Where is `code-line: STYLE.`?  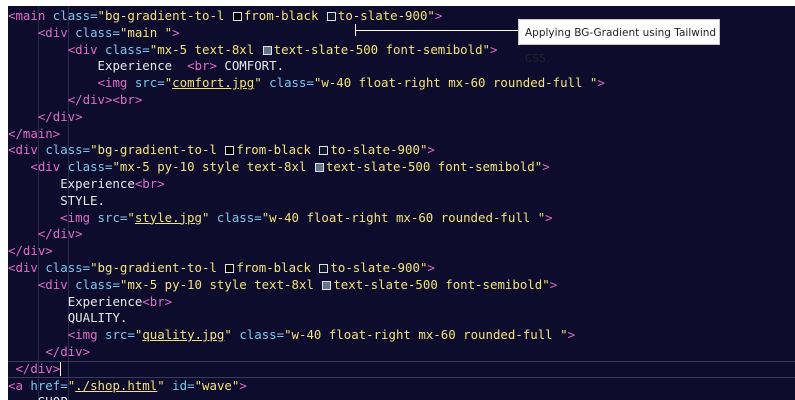
code-line: STYLE. is located at coordinates (401, 201).